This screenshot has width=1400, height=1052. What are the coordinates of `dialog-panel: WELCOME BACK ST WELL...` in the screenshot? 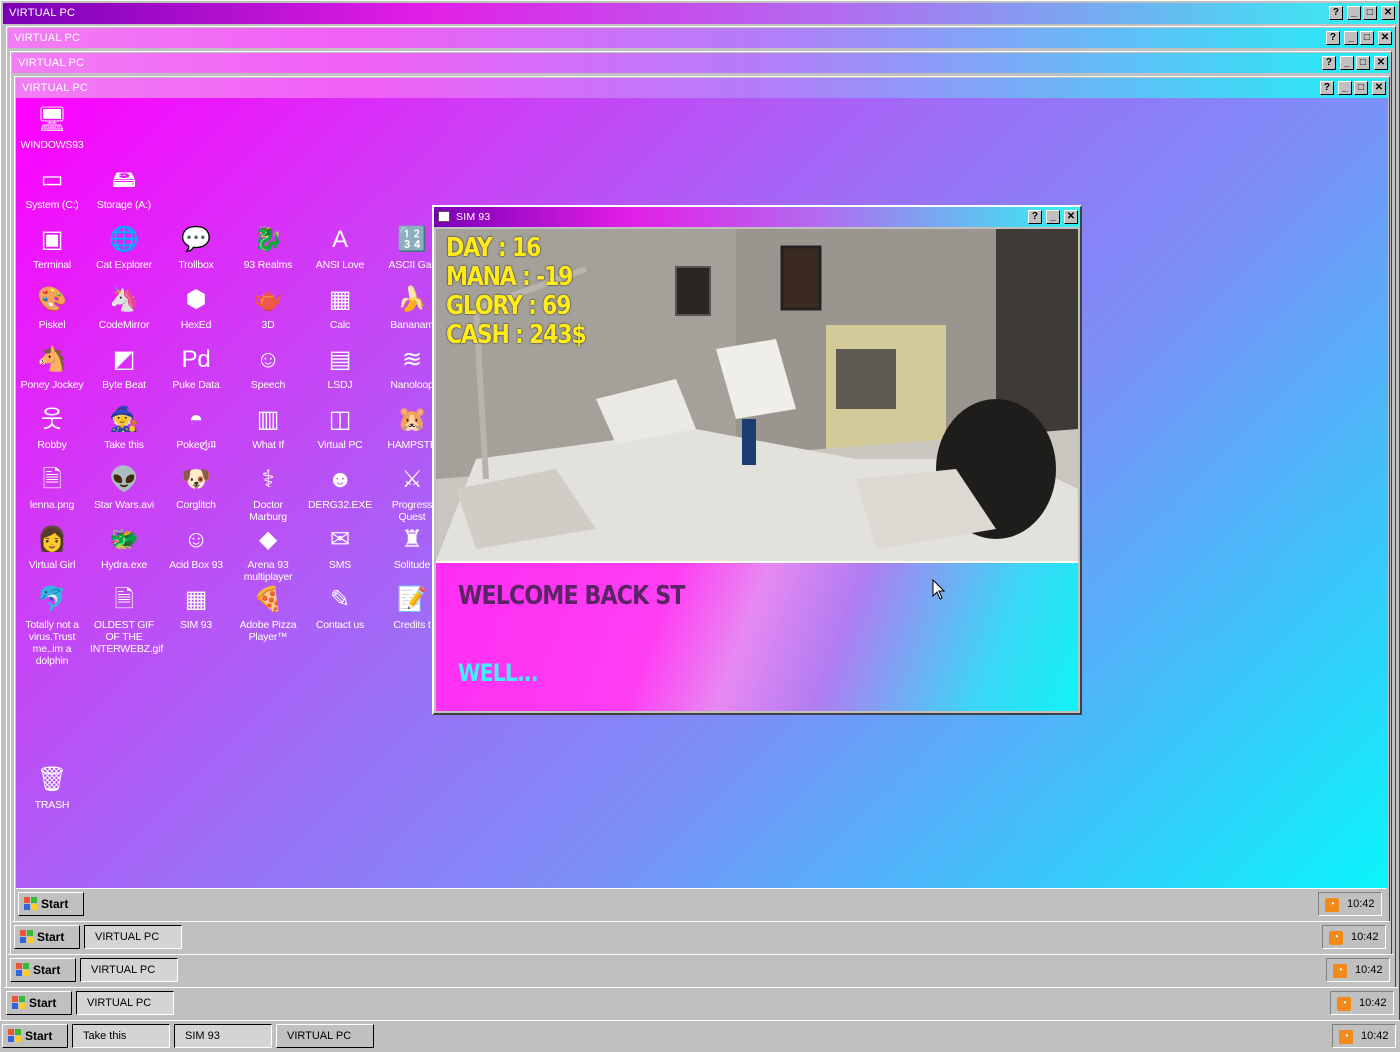 It's located at (757, 636).